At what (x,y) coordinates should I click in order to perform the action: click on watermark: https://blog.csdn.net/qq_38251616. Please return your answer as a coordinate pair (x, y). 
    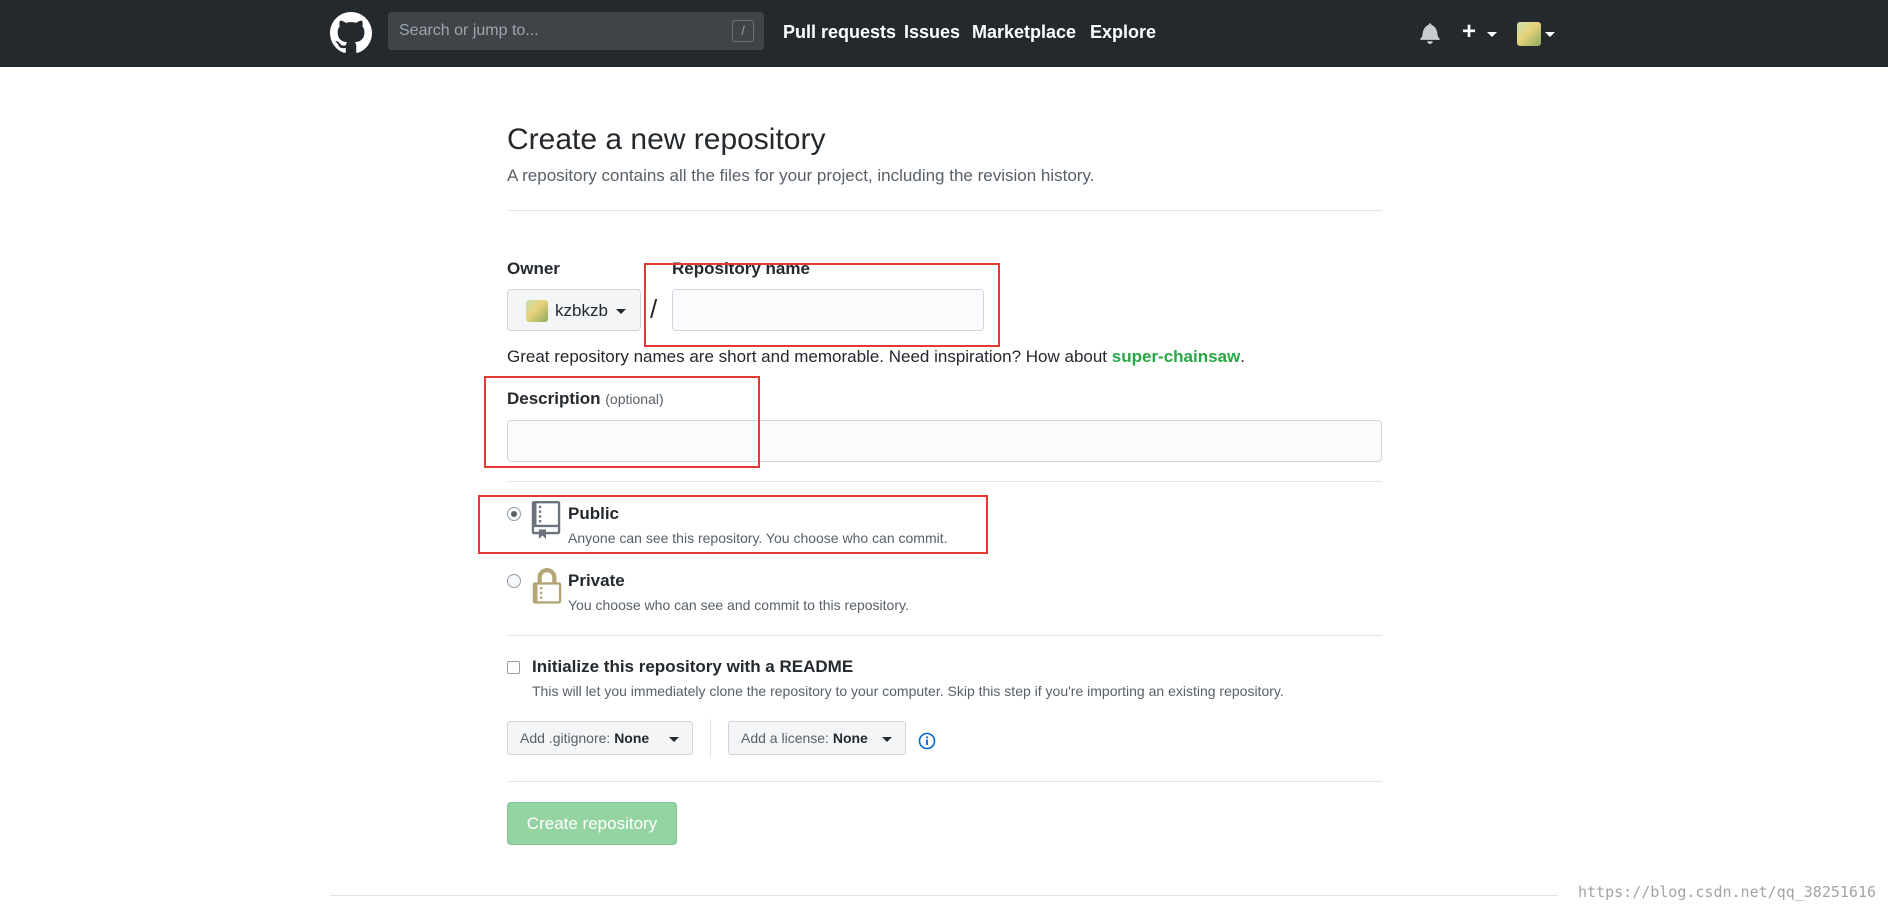
    Looking at the image, I should click on (1726, 892).